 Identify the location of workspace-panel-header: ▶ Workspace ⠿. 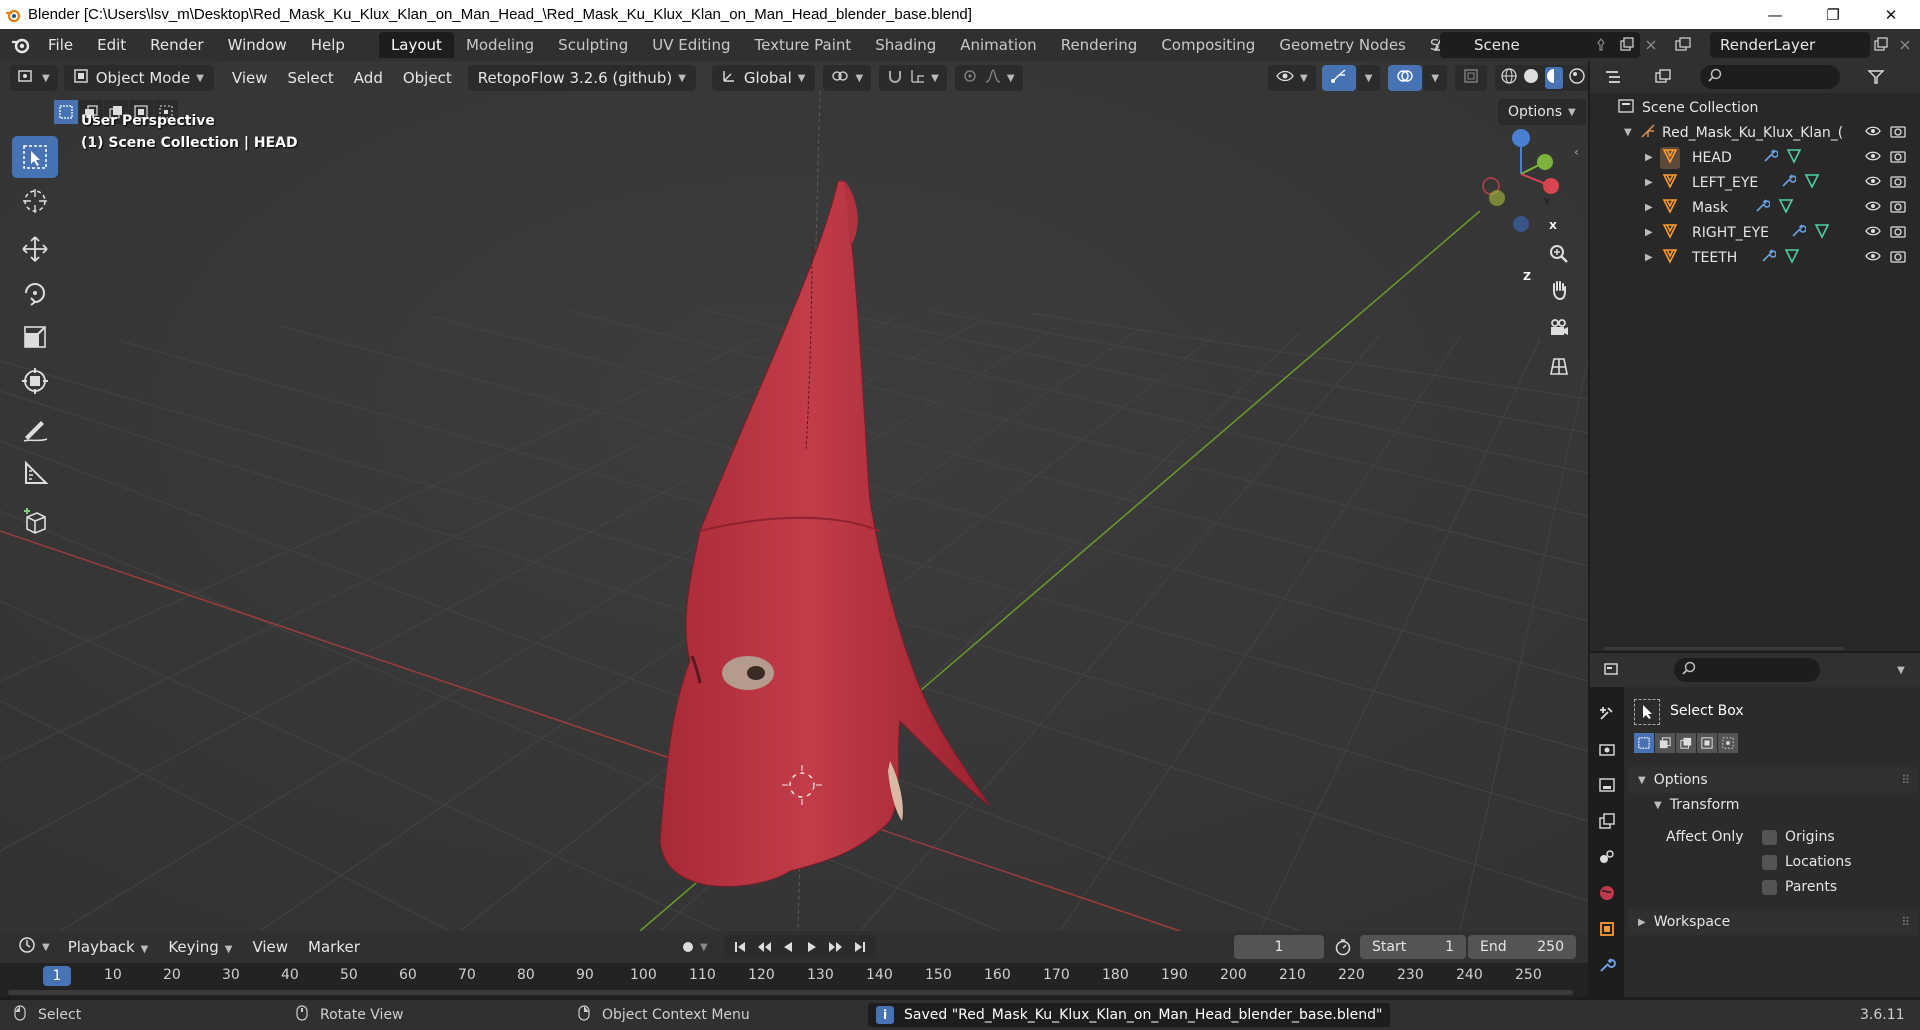
(1773, 922).